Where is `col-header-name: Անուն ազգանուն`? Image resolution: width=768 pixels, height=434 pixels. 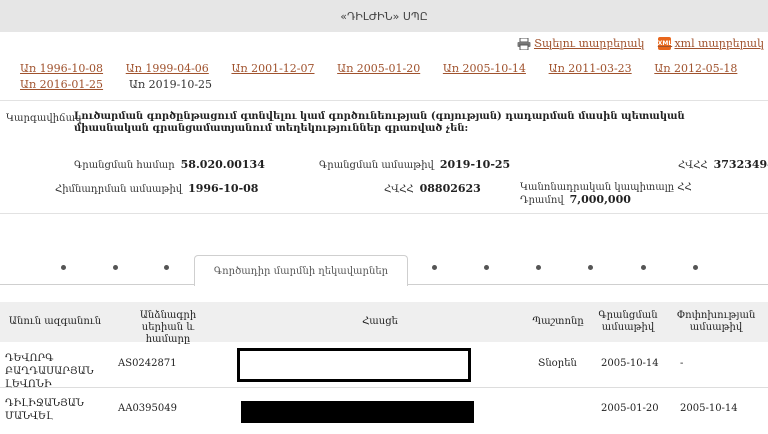 col-header-name: Անուն ազգանուն is located at coordinates (55, 321).